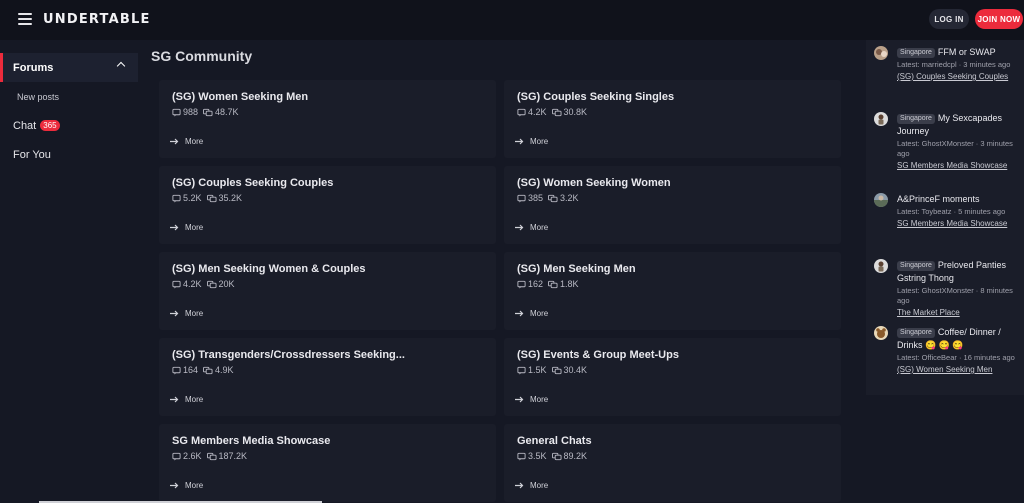  What do you see at coordinates (69, 154) in the screenshot?
I see `sidebar-item-for-you: For You` at bounding box center [69, 154].